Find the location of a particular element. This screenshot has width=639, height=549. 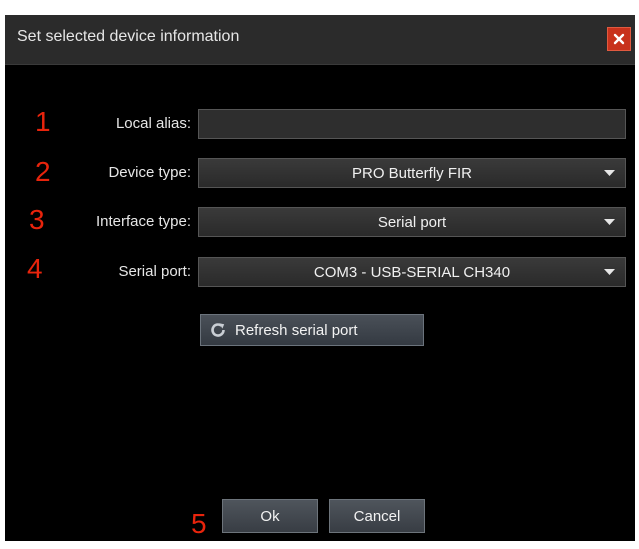

device-type-select: PRO Butterfly FIR is located at coordinates (412, 173).